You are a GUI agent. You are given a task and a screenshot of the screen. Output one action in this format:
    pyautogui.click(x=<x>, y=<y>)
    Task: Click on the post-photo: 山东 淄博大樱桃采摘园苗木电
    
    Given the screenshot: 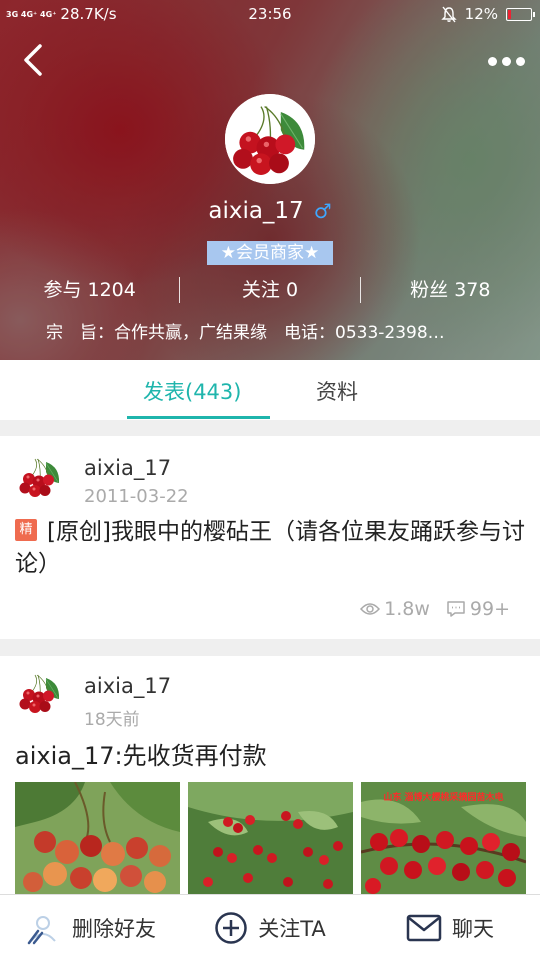 What is the action you would take?
    pyautogui.click(x=443, y=839)
    